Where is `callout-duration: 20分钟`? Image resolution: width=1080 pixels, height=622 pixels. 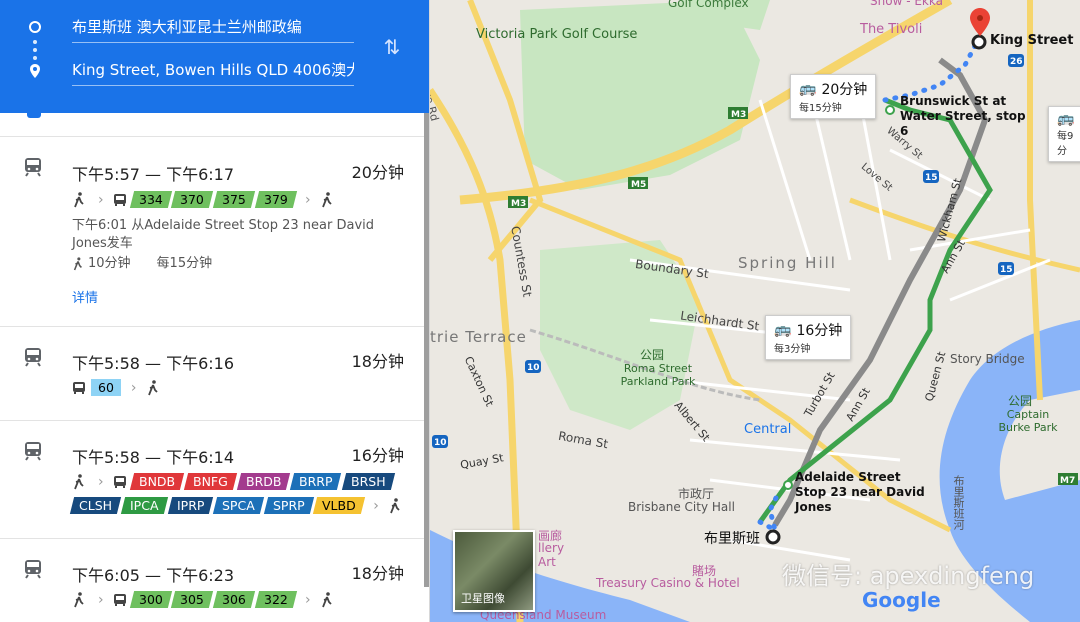
callout-duration: 20分钟 is located at coordinates (844, 90).